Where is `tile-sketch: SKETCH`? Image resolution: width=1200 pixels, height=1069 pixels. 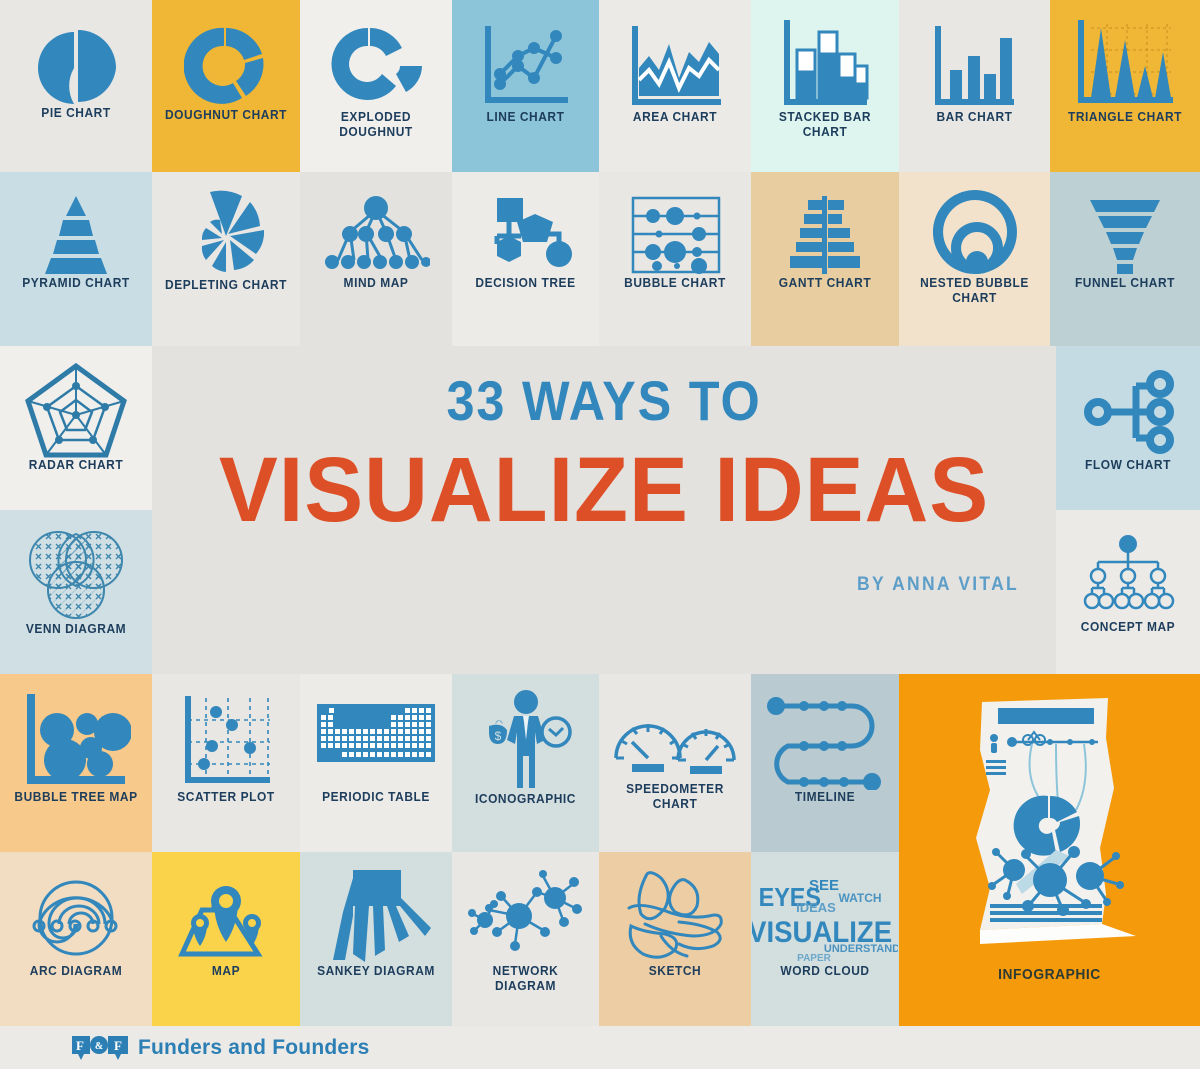
tile-sketch: SKETCH is located at coordinates (675, 939).